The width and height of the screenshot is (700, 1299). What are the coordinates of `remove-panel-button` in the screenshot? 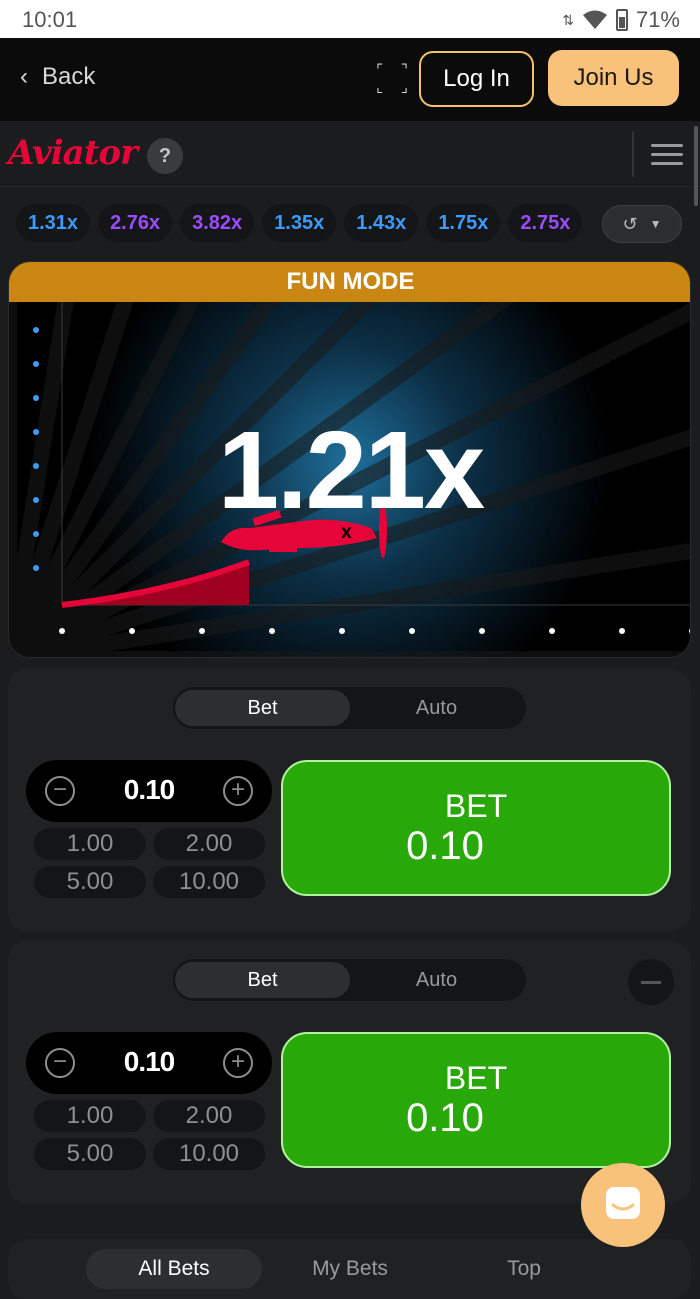 It's located at (651, 982).